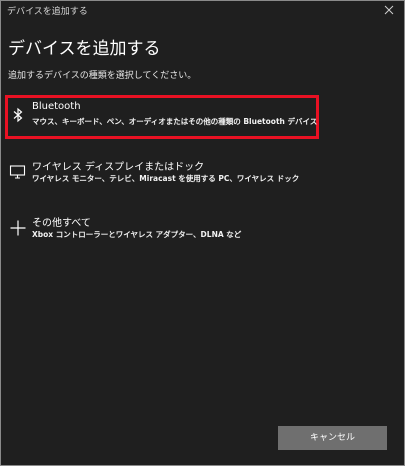  Describe the element at coordinates (84, 49) in the screenshot. I see `page-title: デバイスを追加する` at that location.